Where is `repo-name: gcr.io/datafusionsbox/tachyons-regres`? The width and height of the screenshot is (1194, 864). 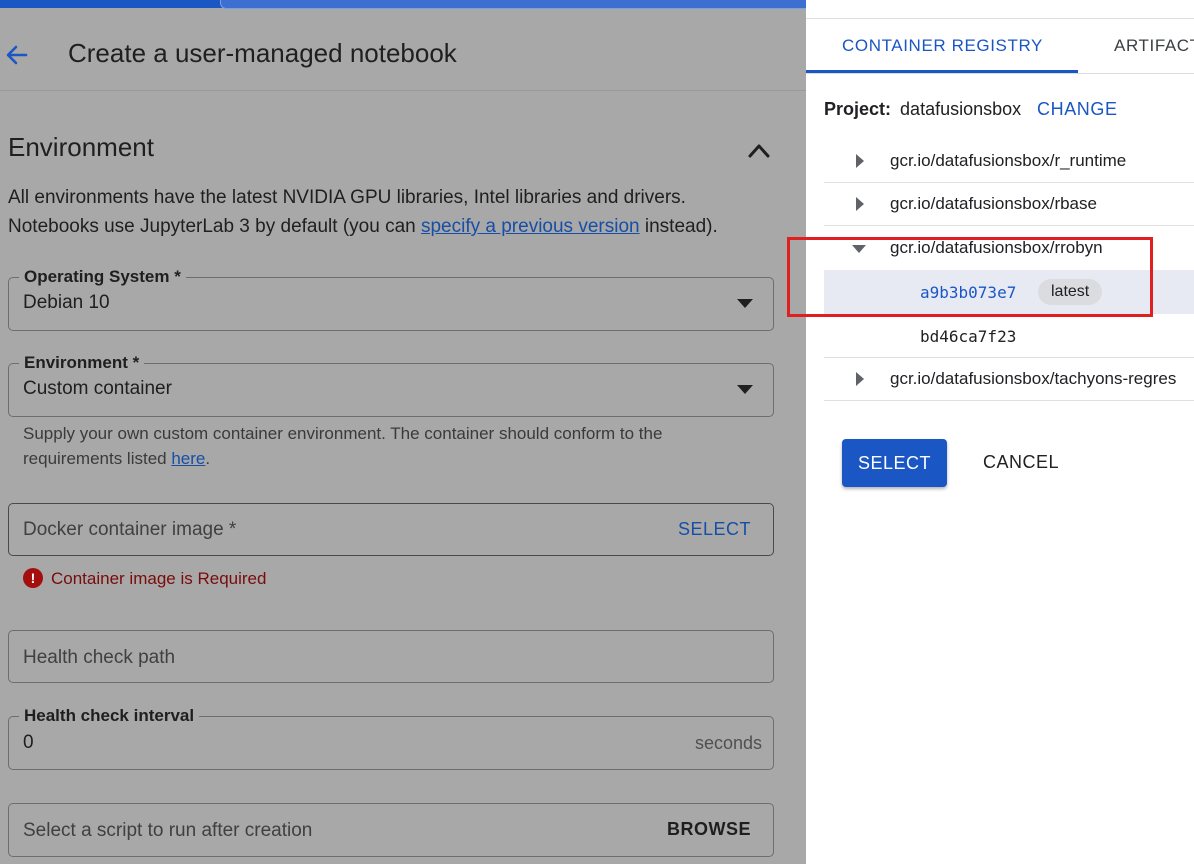
repo-name: gcr.io/datafusionsbox/tachyons-regres is located at coordinates (1033, 378).